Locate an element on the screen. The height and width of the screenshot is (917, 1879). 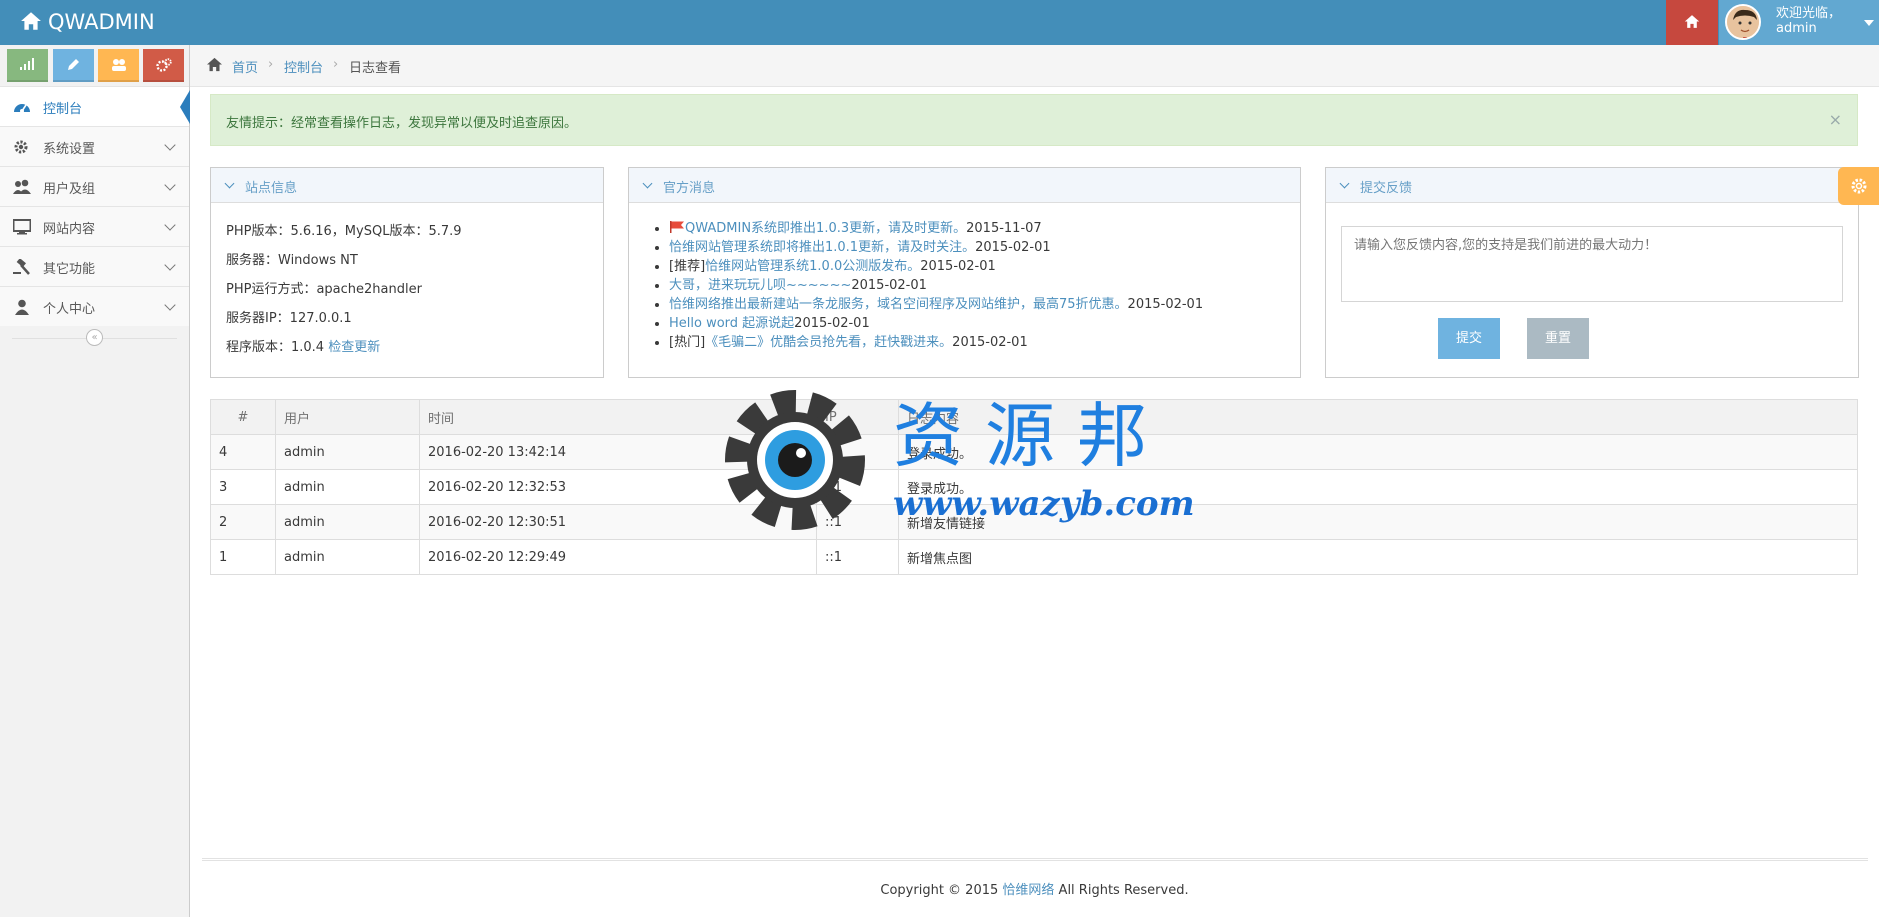
news-title: 恰维网站管理系统1.0.0公测版发布。 is located at coordinates (812, 266).